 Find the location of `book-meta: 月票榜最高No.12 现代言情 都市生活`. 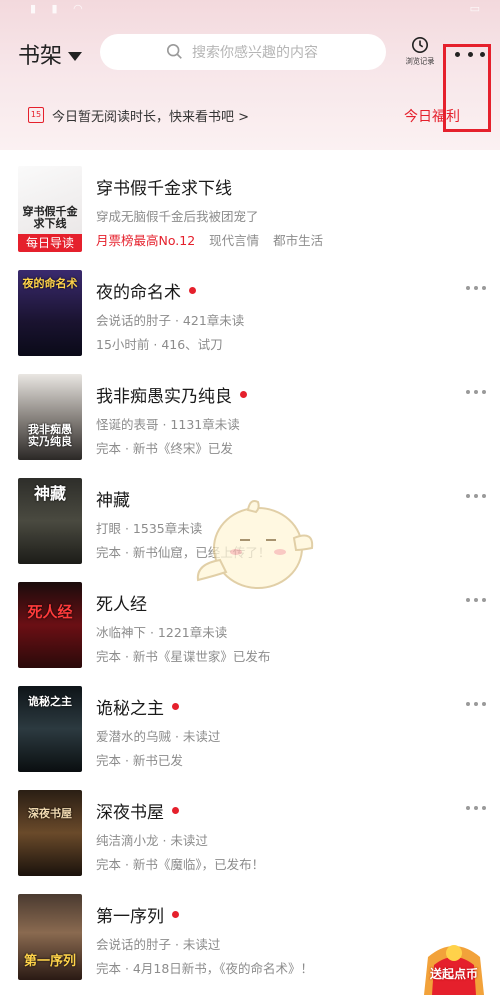

book-meta: 月票榜最高No.12 现代言情 都市生活 is located at coordinates (209, 239).